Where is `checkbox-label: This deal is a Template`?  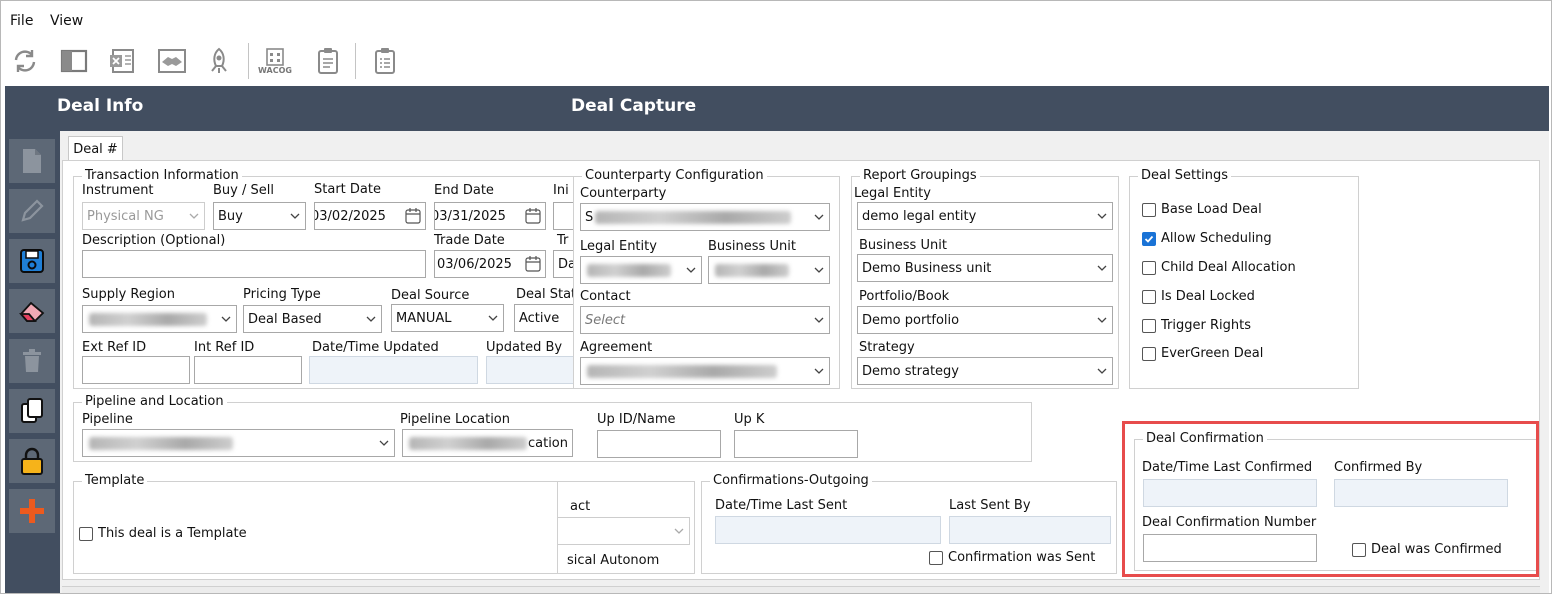
checkbox-label: This deal is a Template is located at coordinates (172, 533).